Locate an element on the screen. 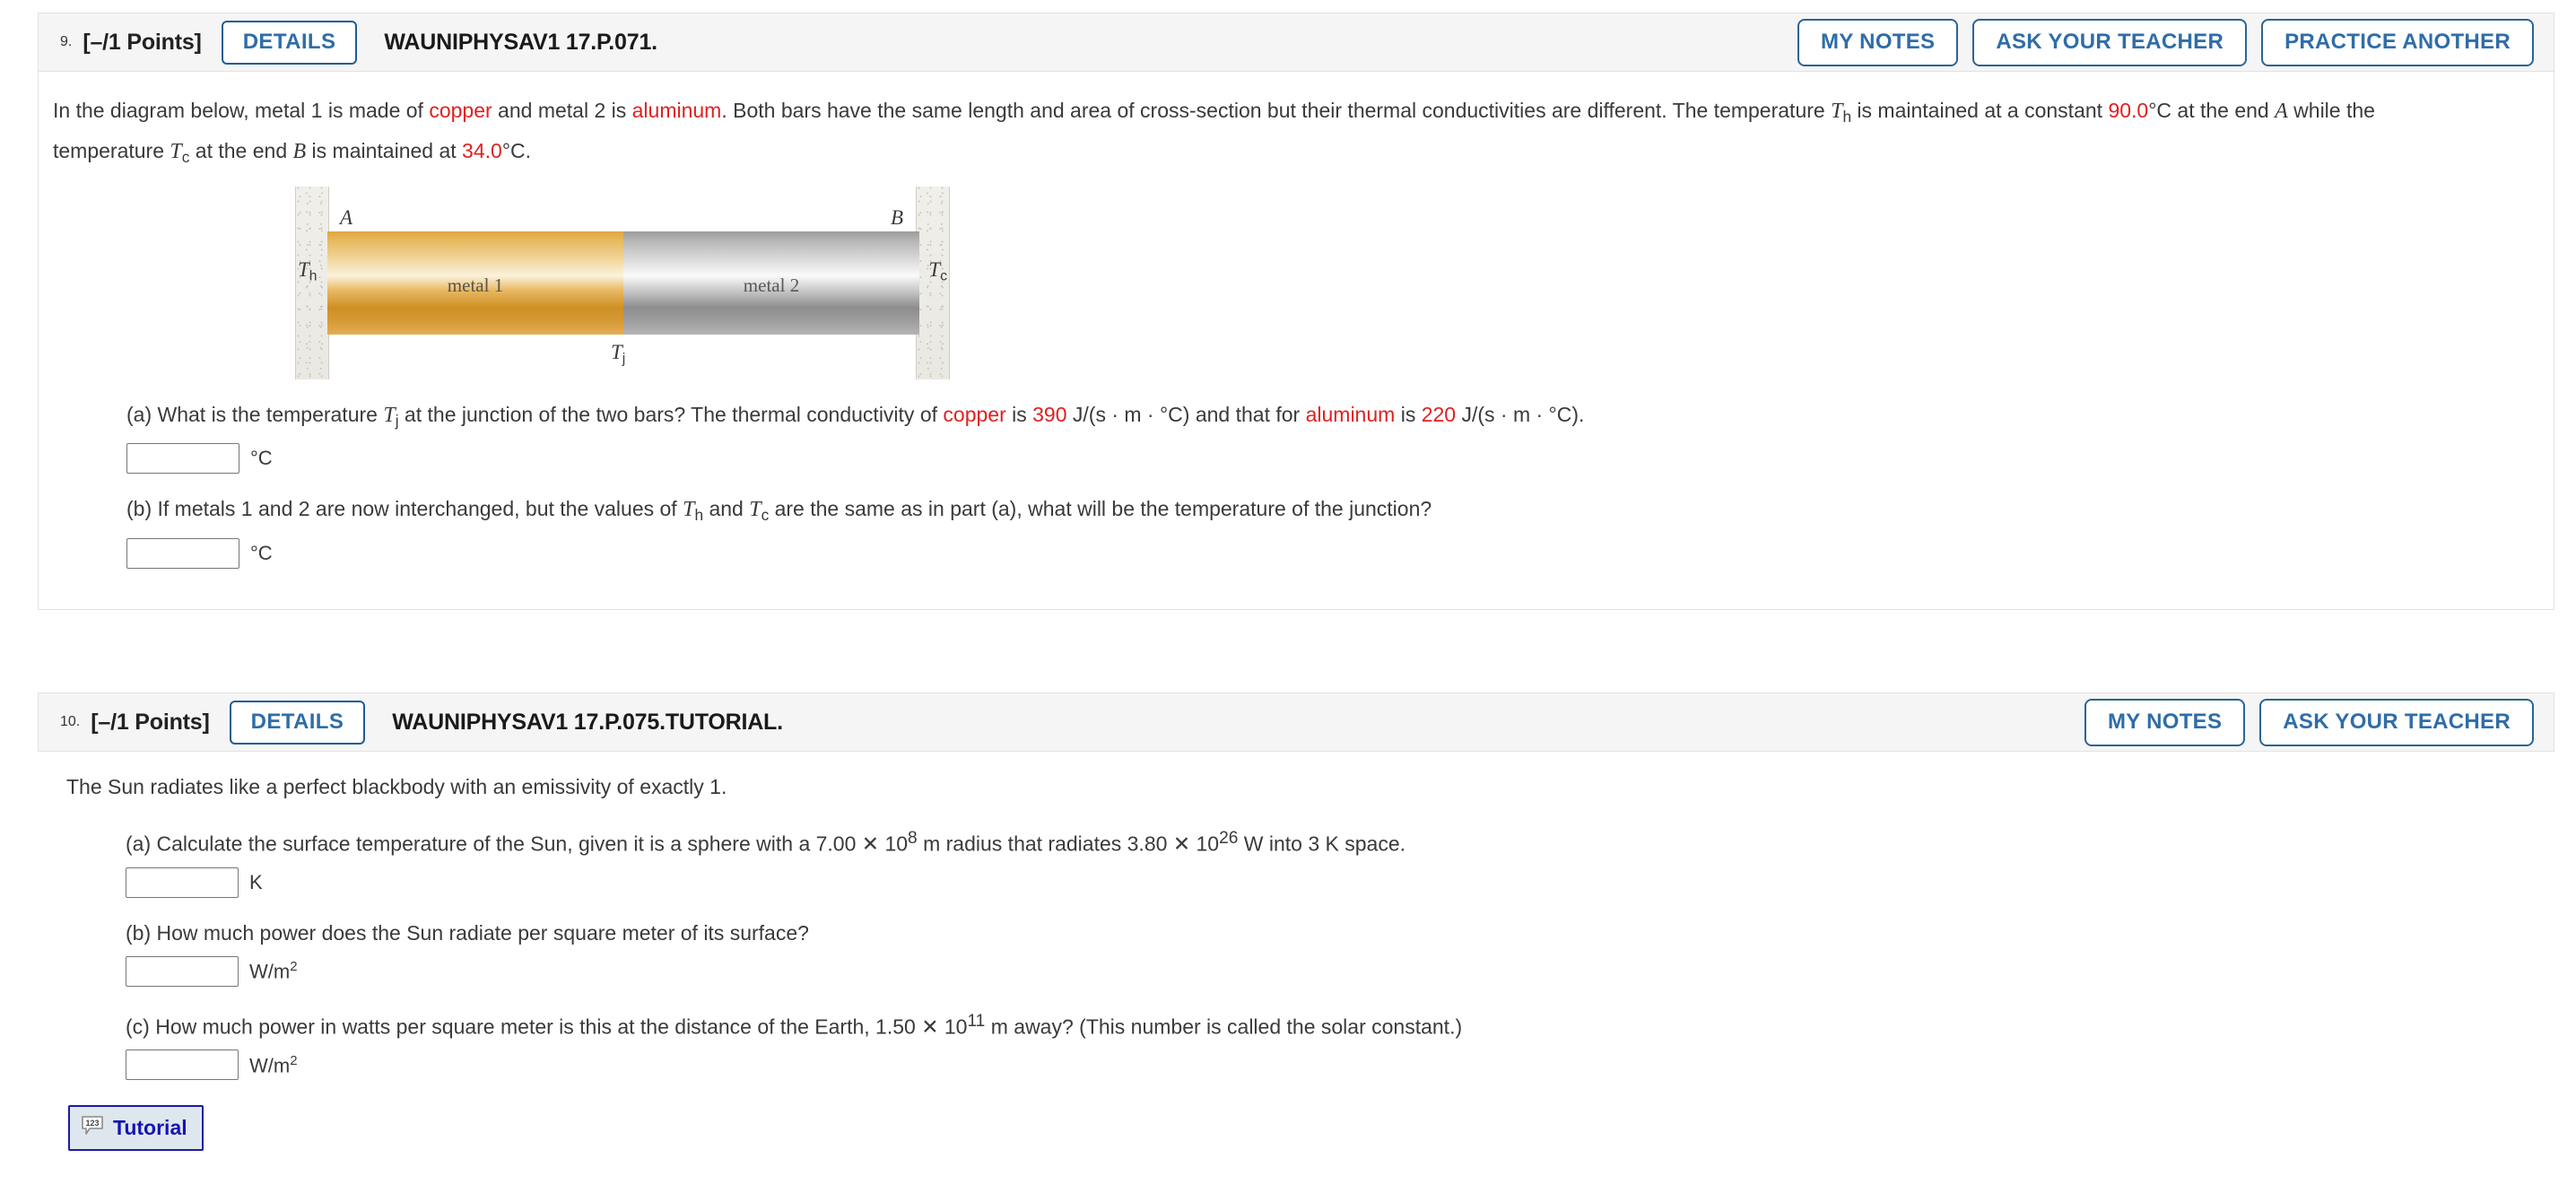 This screenshot has width=2576, height=1202. diagram-Th-base: T is located at coordinates (303, 269).